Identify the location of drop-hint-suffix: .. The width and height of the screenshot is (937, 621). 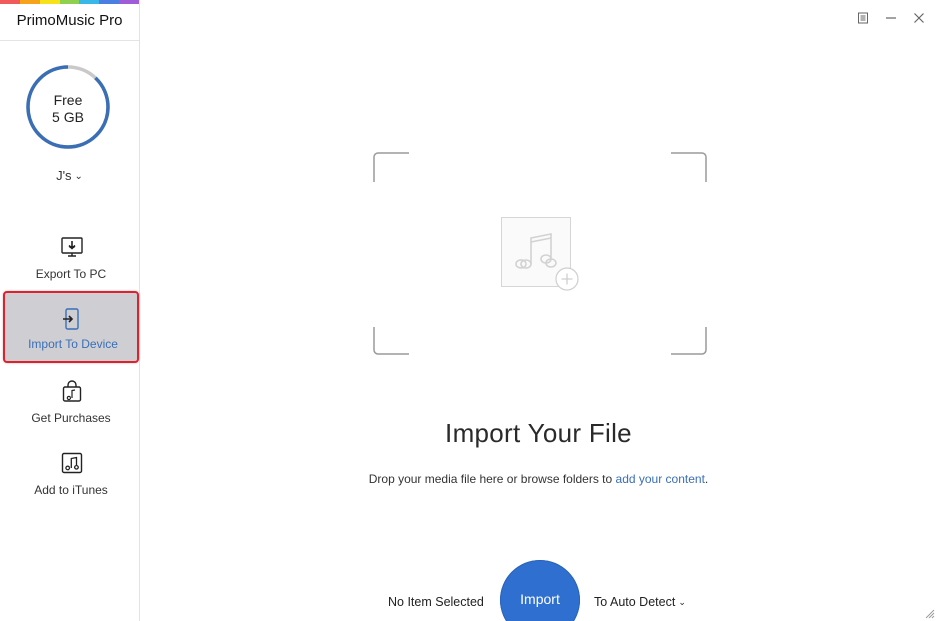
(706, 479).